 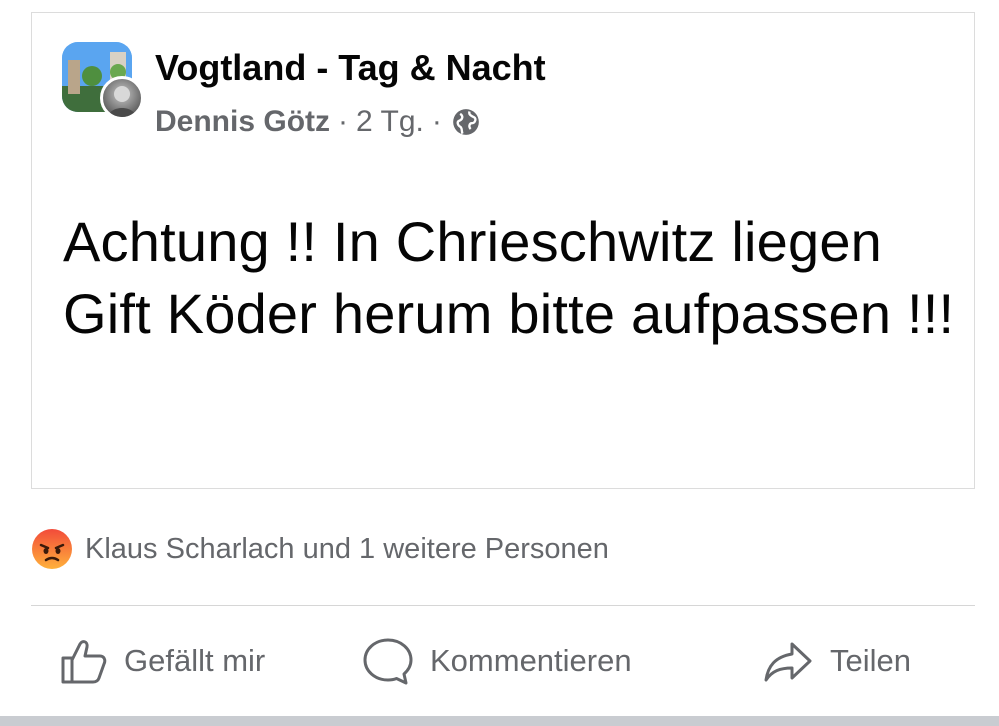 What do you see at coordinates (195, 660) in the screenshot?
I see `like-label: Gefällt mir` at bounding box center [195, 660].